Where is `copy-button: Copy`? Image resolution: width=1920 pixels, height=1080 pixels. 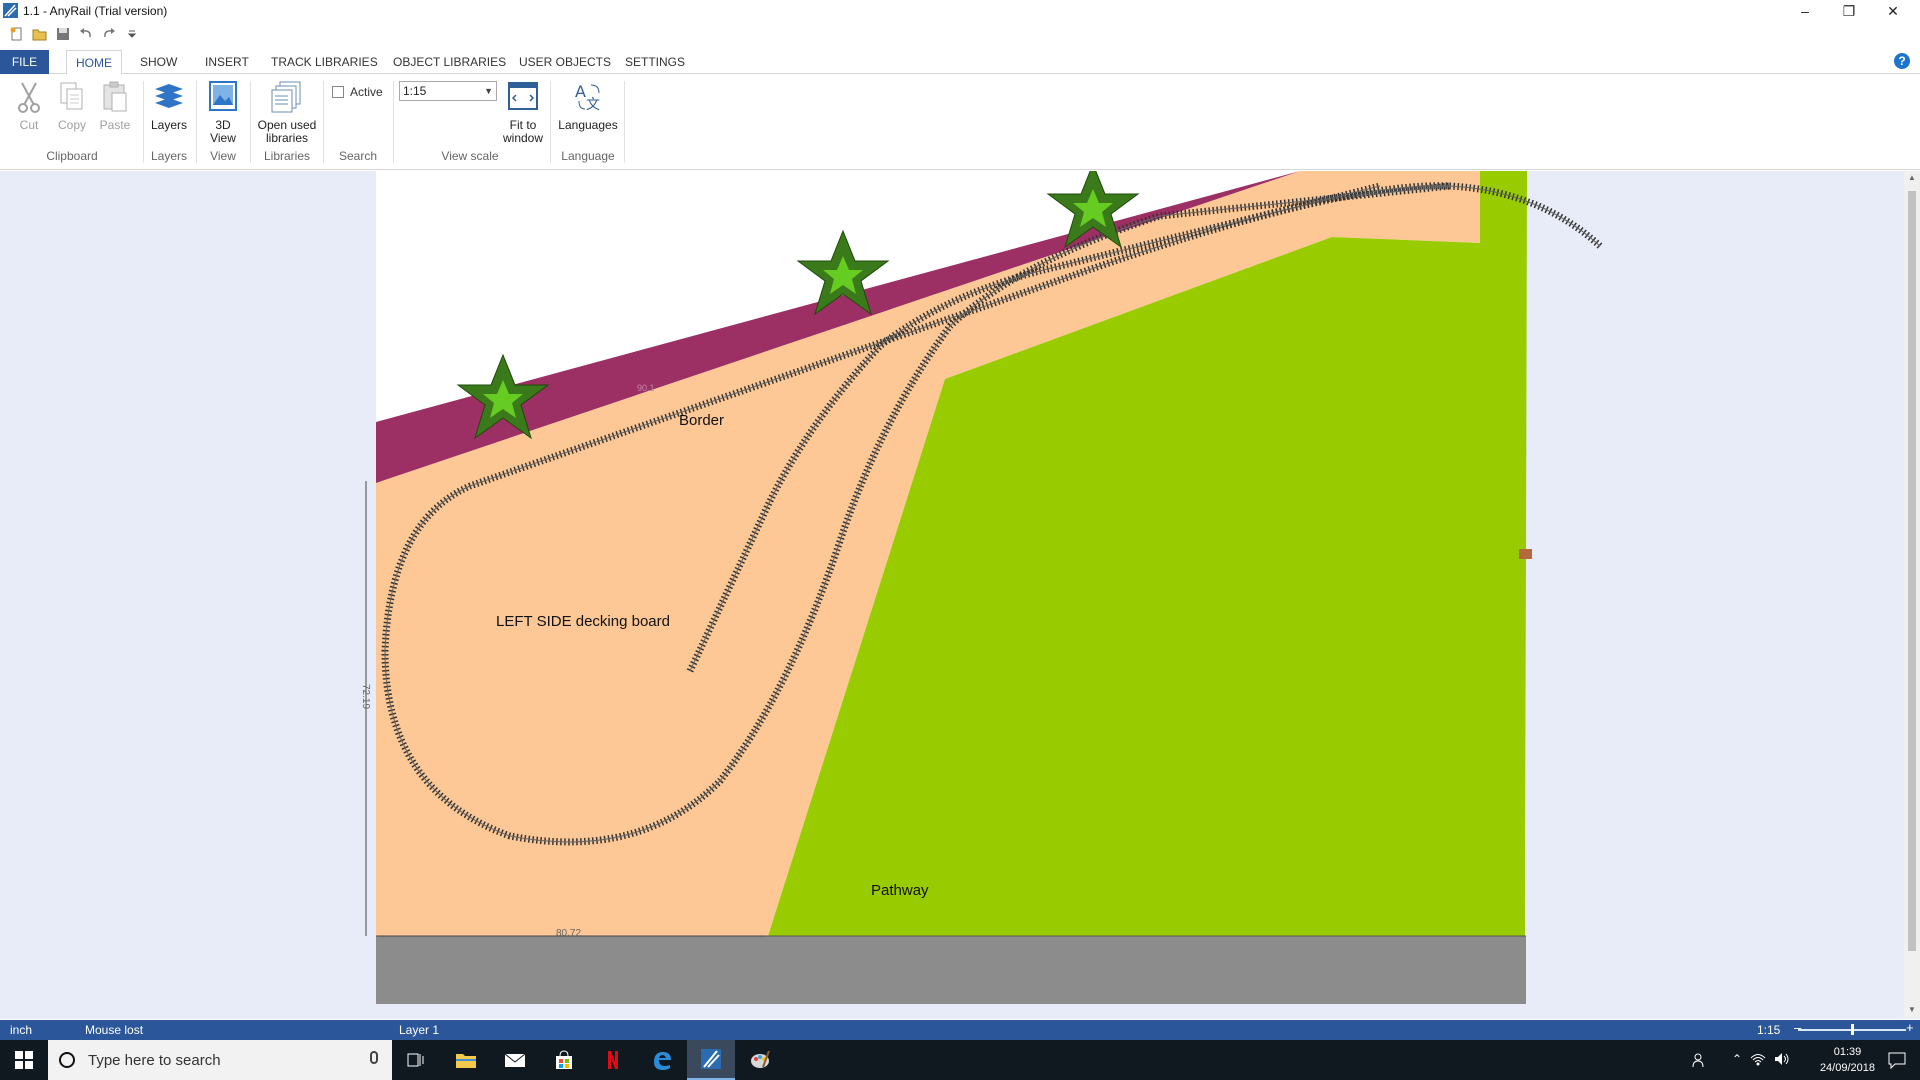 copy-button: Copy is located at coordinates (72, 105).